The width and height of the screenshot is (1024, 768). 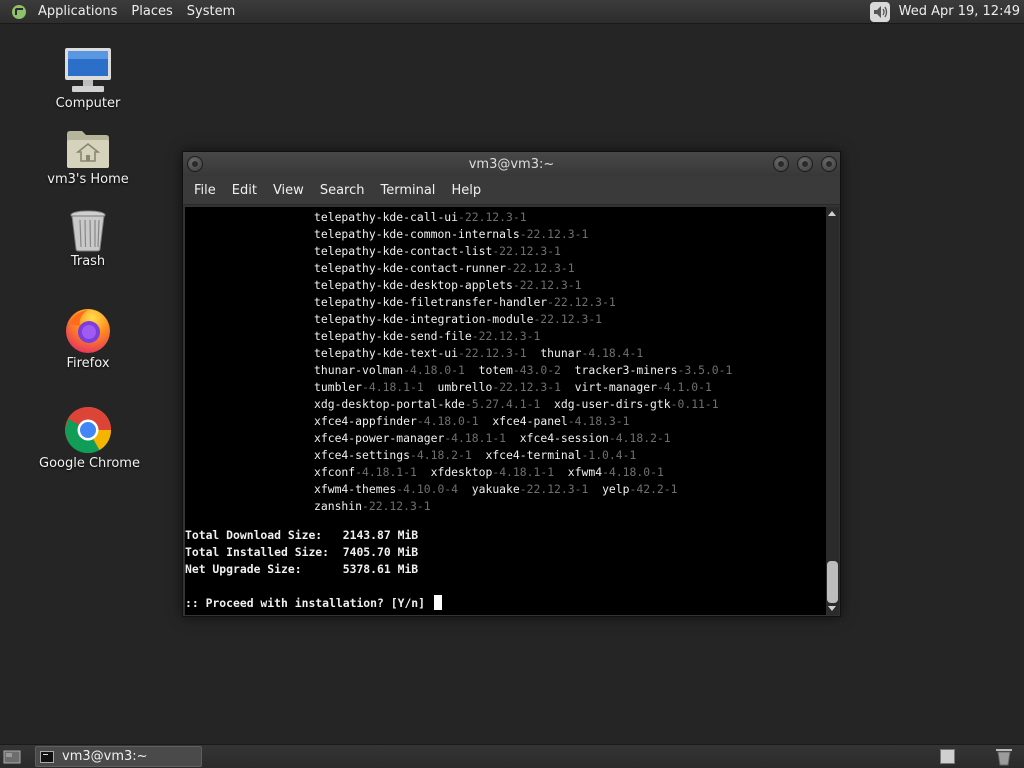 What do you see at coordinates (151, 12) in the screenshot?
I see `places-menu: Places` at bounding box center [151, 12].